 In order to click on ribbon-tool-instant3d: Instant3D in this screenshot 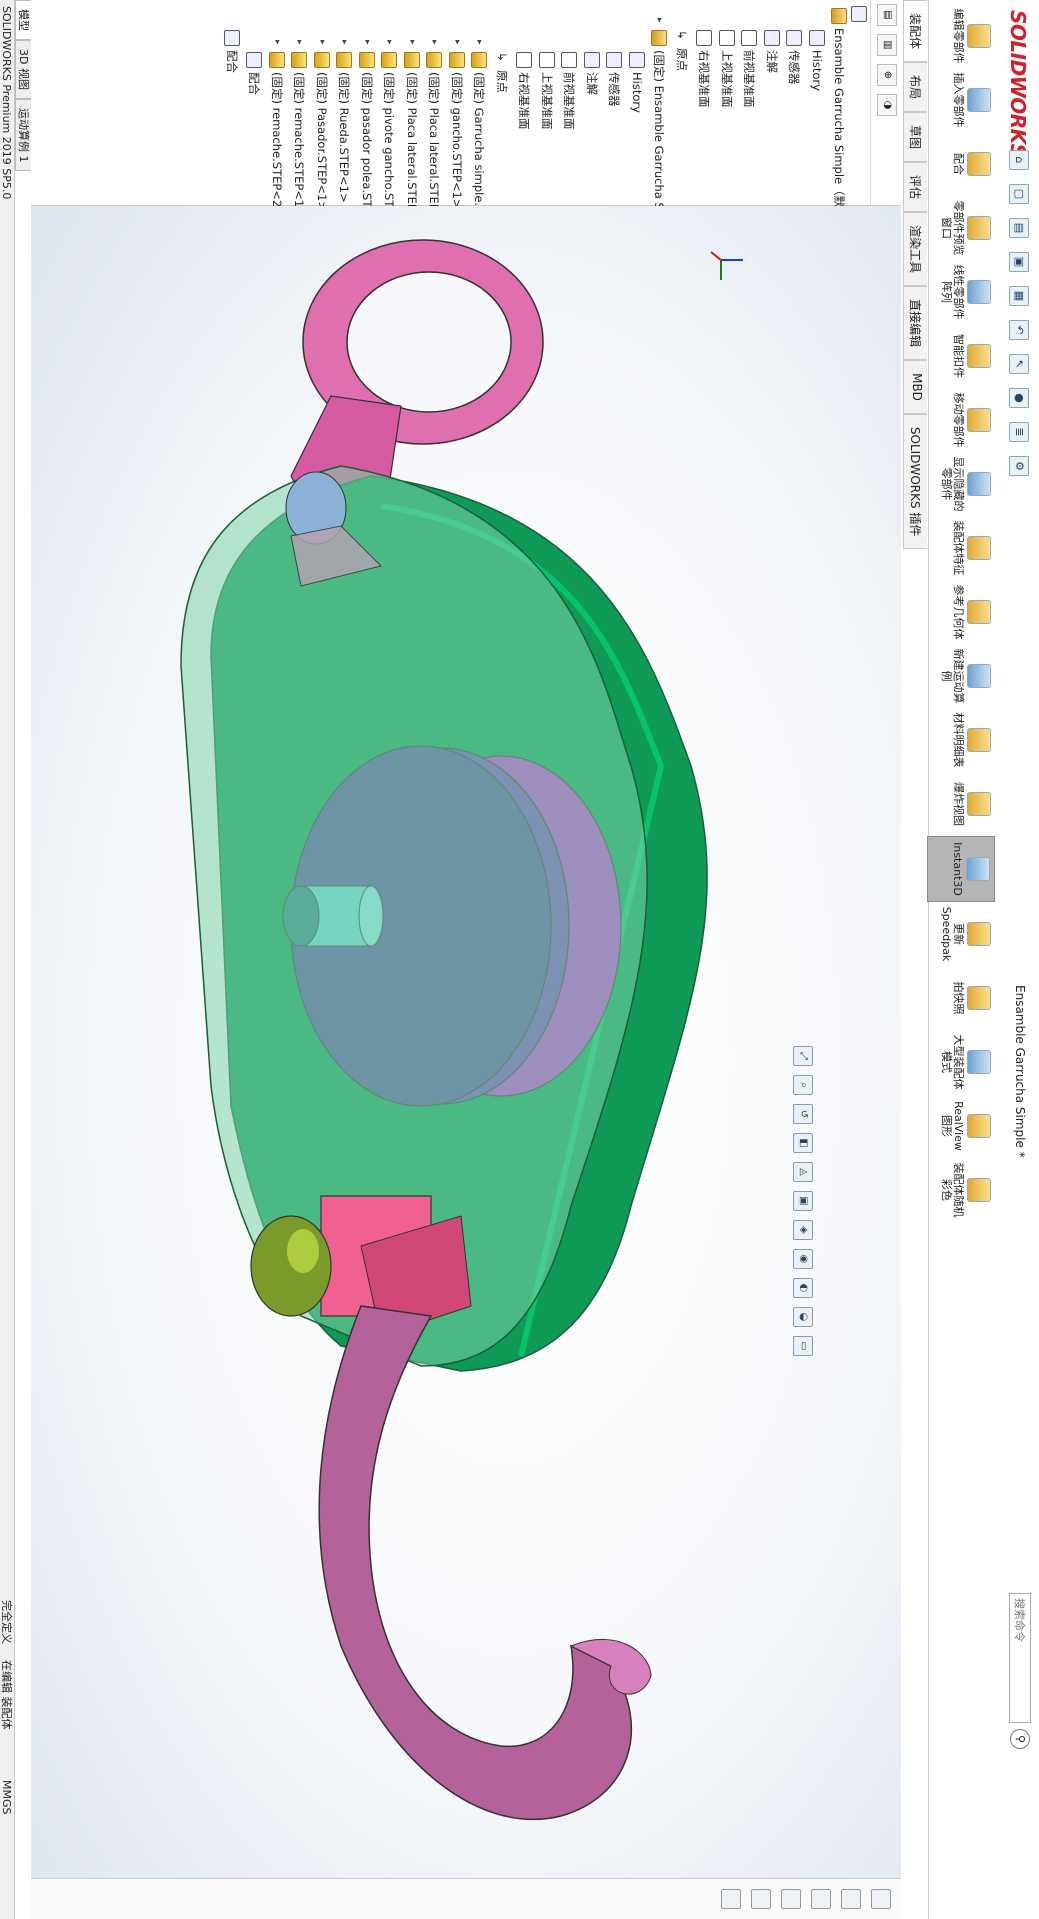, I will do `click(961, 869)`.